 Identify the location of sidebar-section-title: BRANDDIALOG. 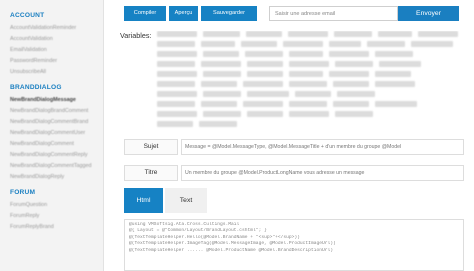
(36, 87).